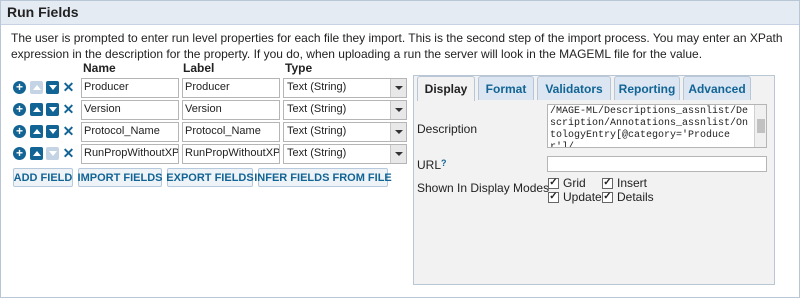  I want to click on field-row: + ✕ Producer Producer Text (String), so click(206, 88).